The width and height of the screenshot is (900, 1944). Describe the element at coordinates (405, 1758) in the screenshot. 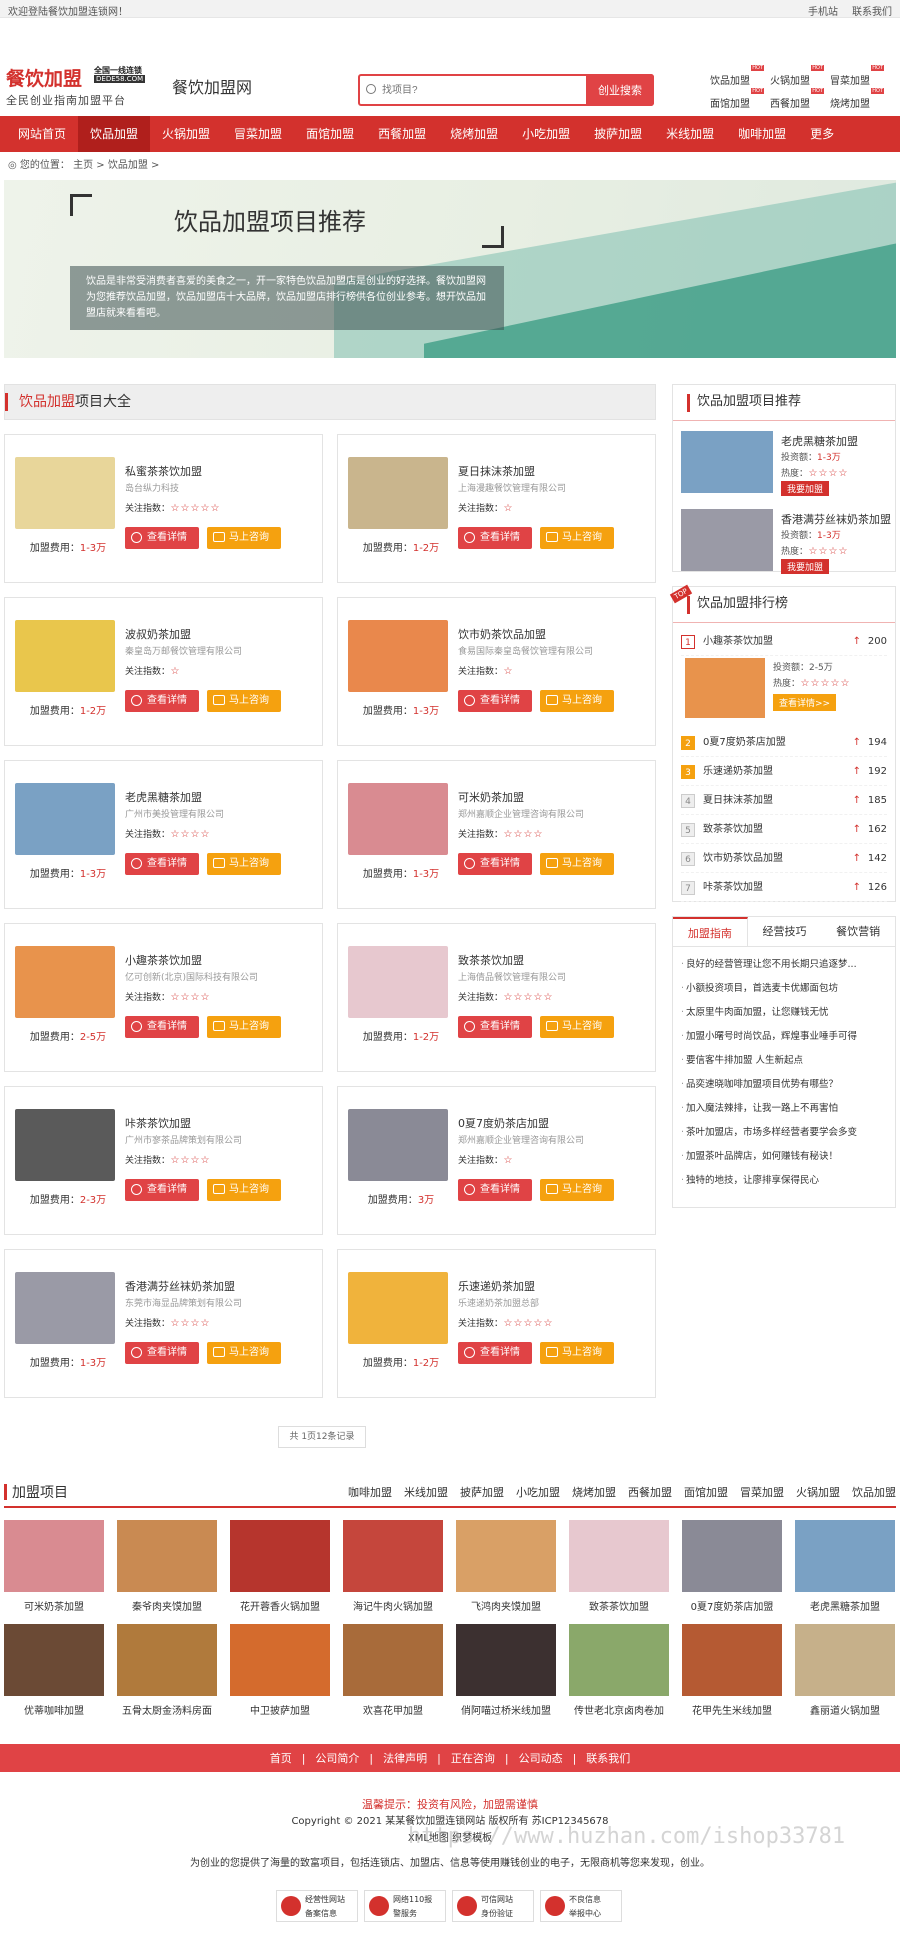

I see `footer-link: 法律声明` at that location.